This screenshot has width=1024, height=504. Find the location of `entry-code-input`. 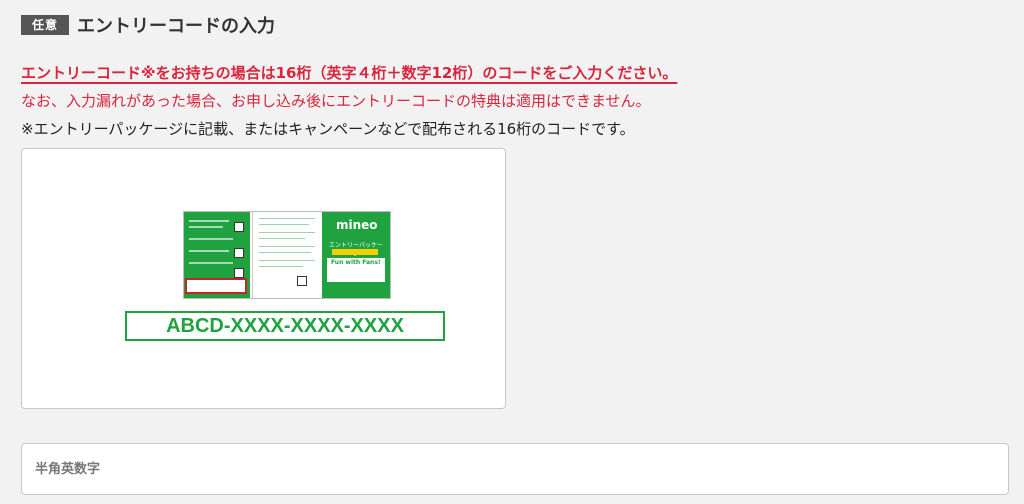

entry-code-input is located at coordinates (515, 469).